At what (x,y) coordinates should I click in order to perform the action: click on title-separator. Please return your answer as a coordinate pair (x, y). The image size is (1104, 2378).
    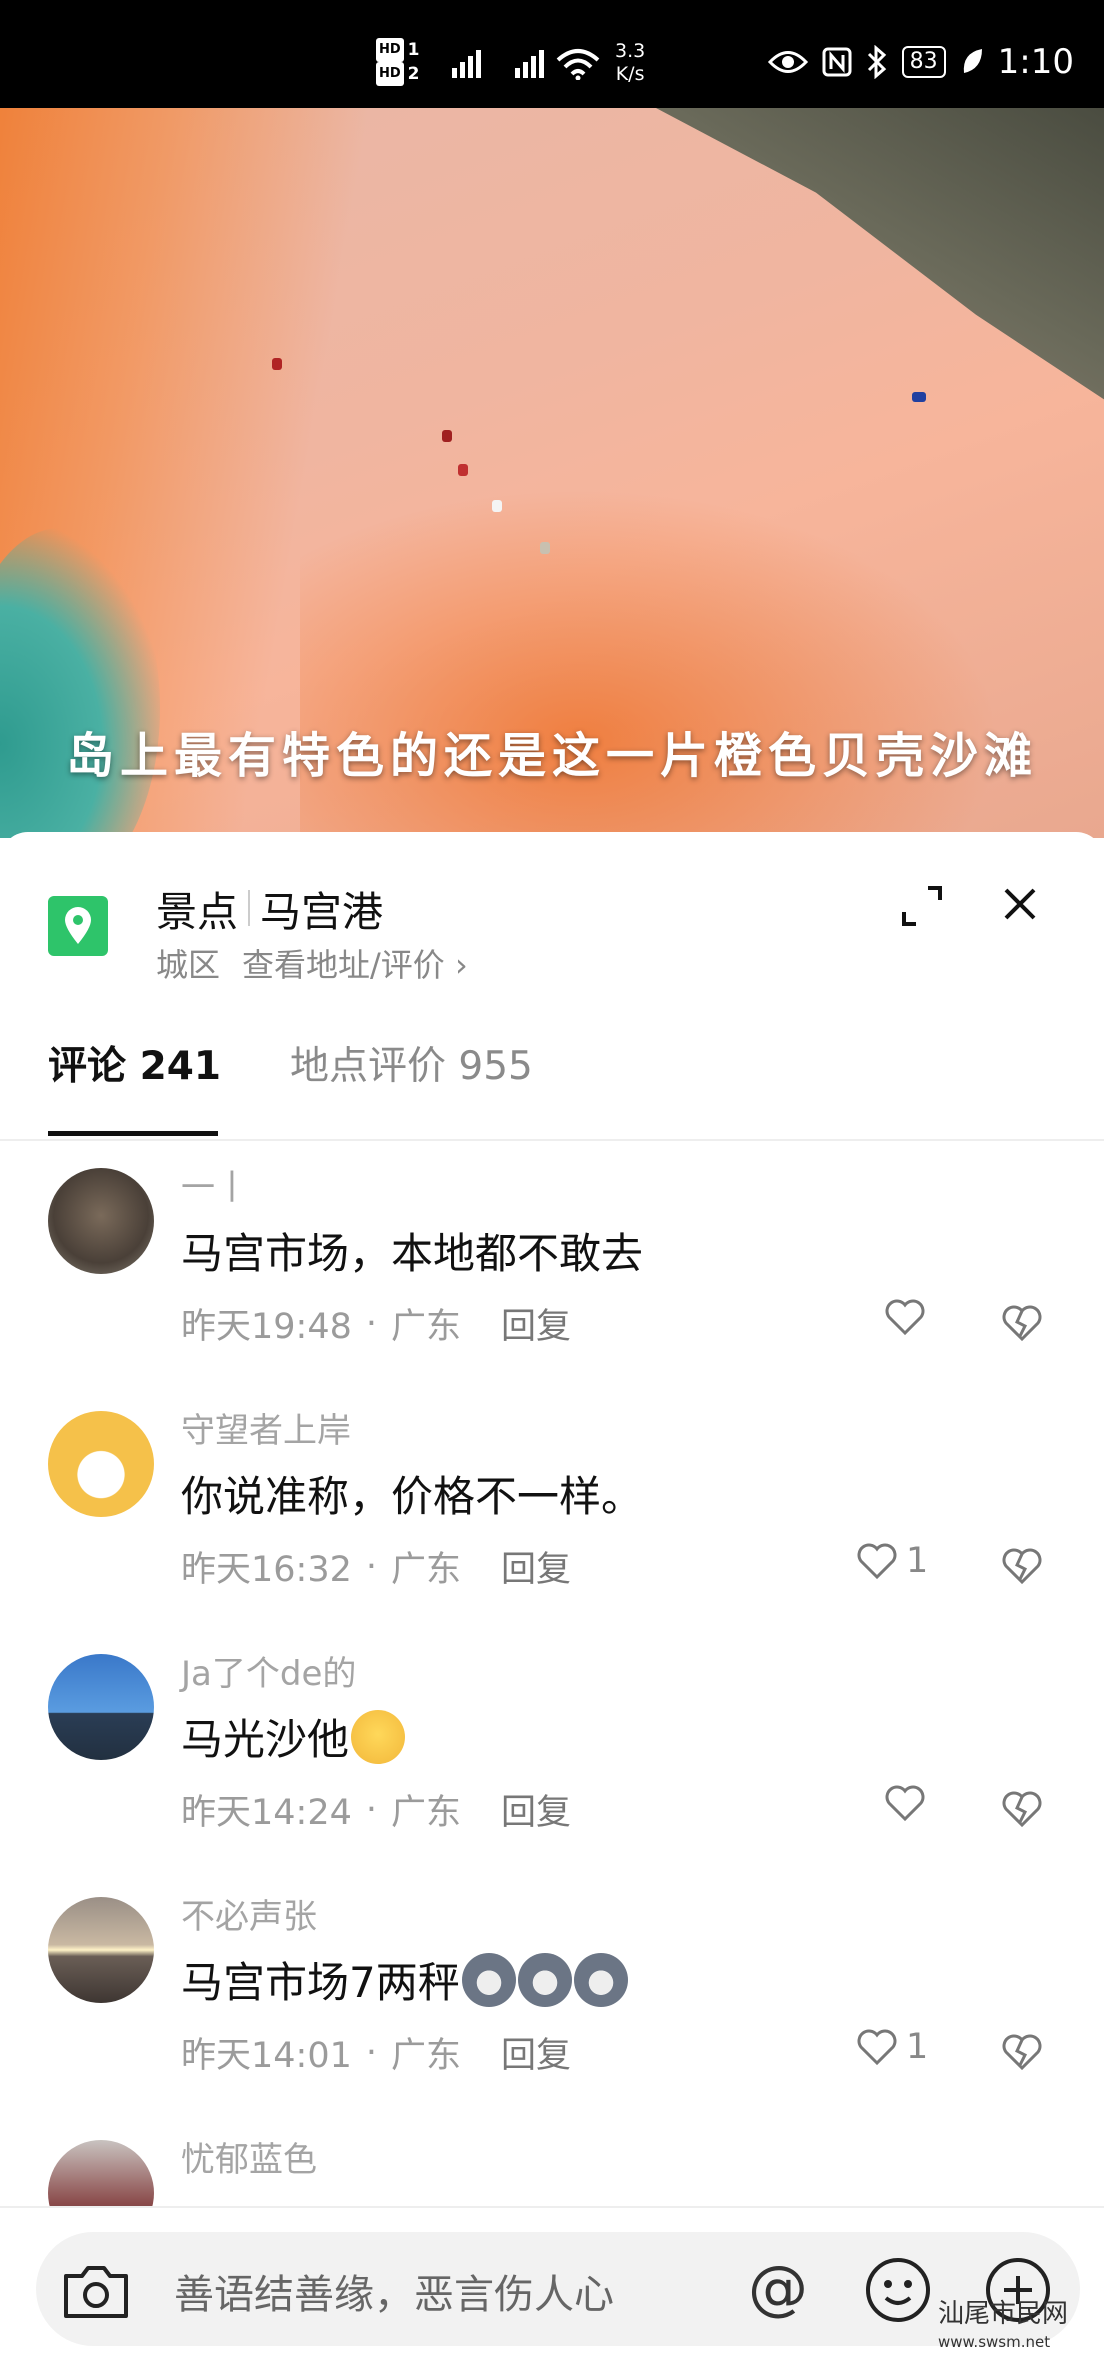
    Looking at the image, I should click on (249, 908).